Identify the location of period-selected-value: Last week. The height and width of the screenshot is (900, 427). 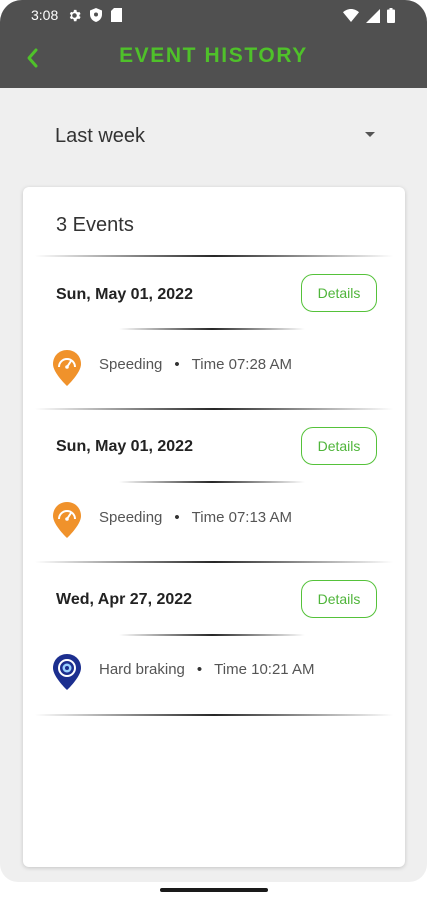
(100, 136).